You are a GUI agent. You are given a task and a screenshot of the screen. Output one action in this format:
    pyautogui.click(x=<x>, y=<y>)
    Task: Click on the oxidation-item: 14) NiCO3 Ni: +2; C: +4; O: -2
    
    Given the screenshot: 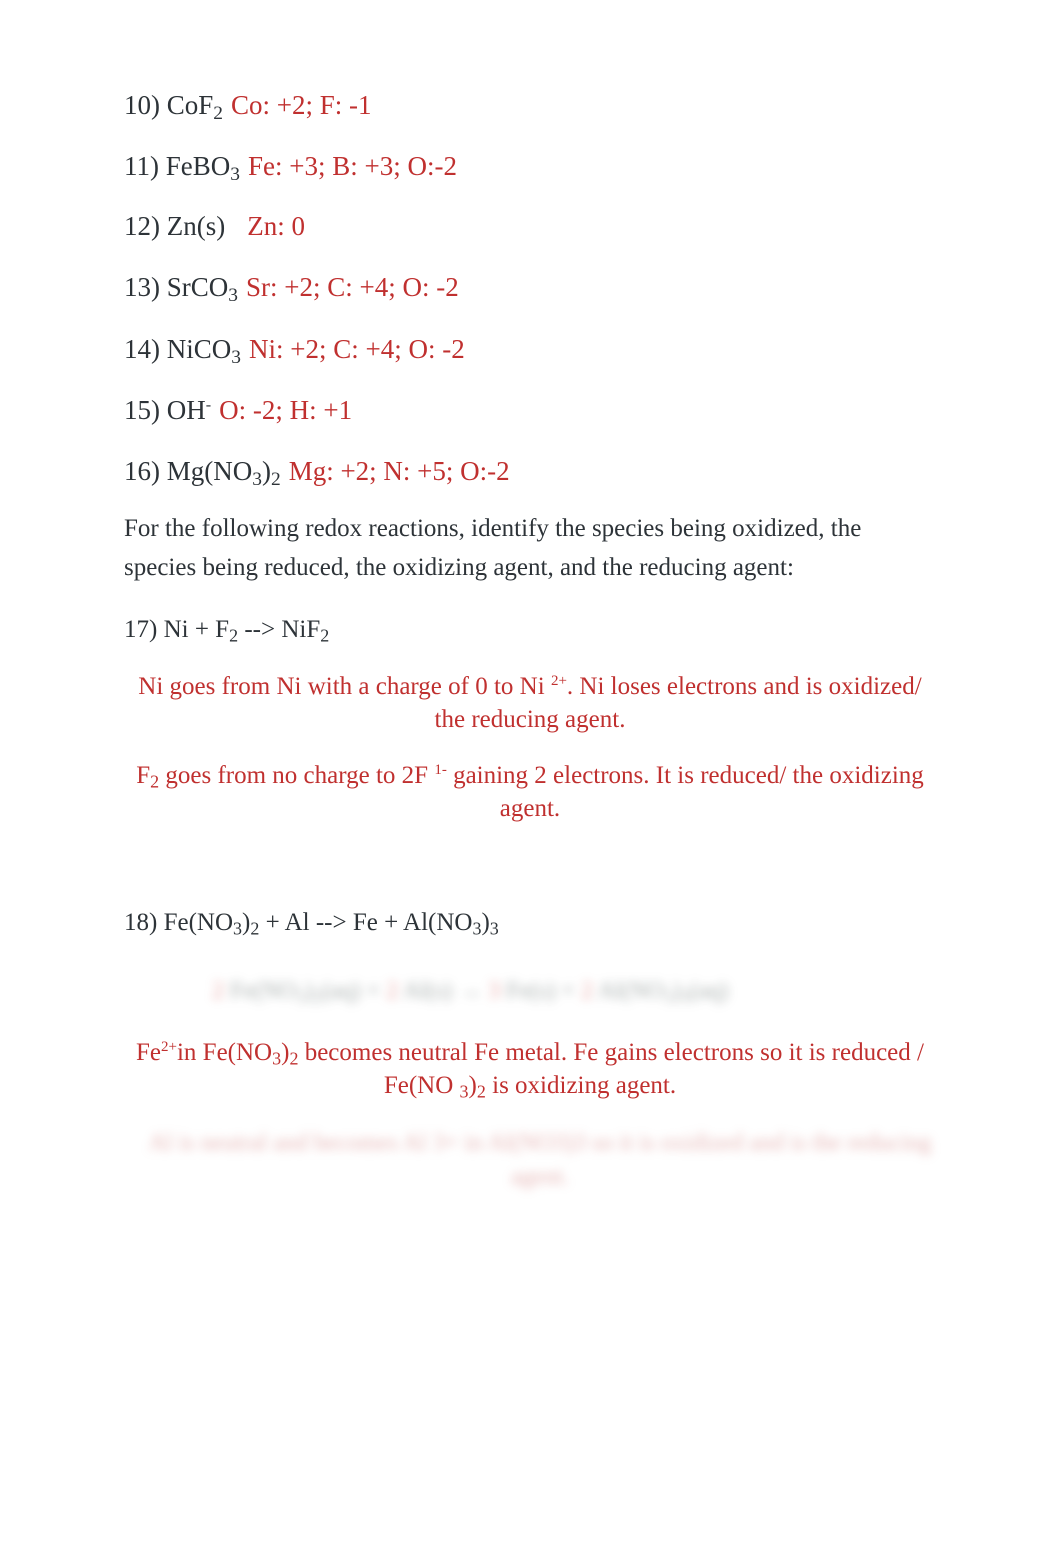 What is the action you would take?
    pyautogui.click(x=294, y=350)
    